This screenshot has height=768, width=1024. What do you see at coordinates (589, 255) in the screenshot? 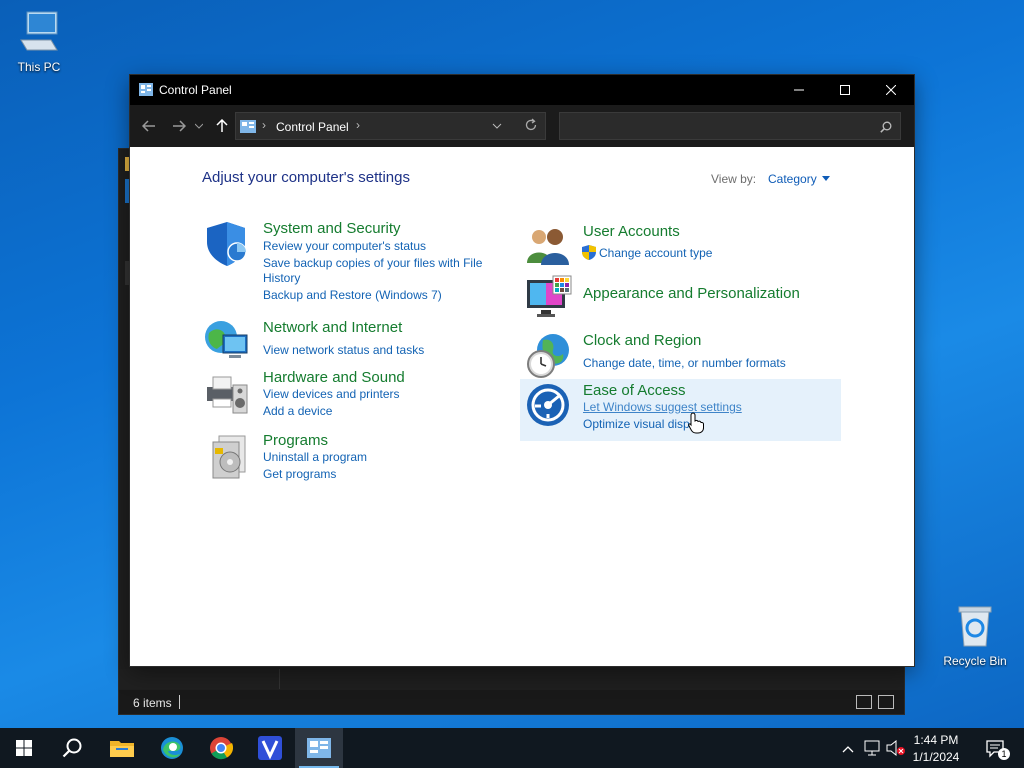
I see `uac-shield-icon` at bounding box center [589, 255].